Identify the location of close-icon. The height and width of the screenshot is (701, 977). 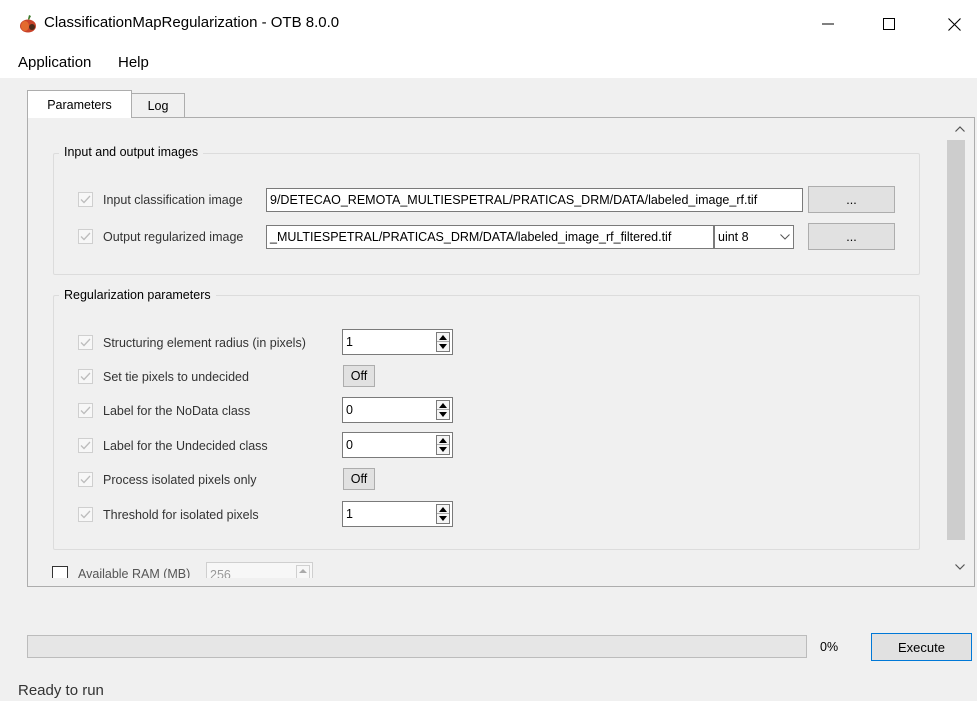
(954, 24).